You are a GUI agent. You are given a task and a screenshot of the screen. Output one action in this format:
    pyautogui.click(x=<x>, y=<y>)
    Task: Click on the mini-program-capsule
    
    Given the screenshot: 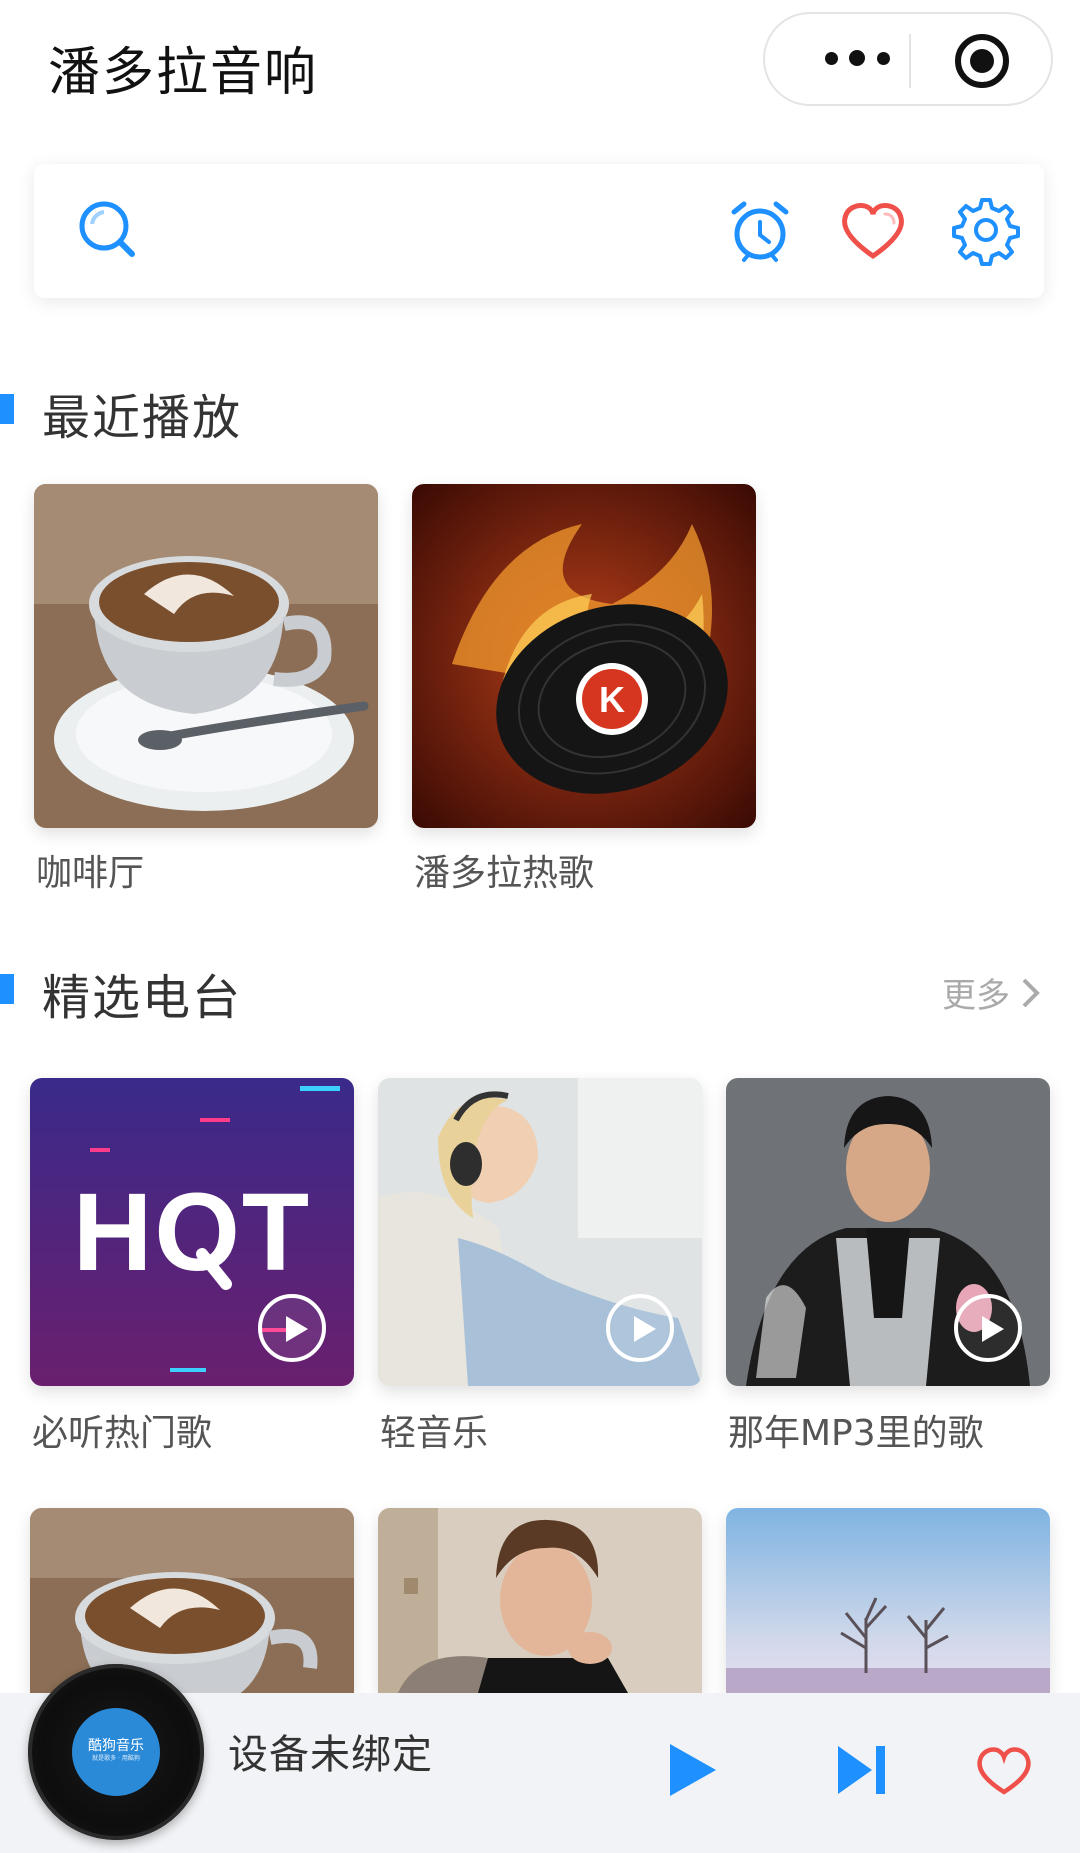 What is the action you would take?
    pyautogui.click(x=908, y=59)
    